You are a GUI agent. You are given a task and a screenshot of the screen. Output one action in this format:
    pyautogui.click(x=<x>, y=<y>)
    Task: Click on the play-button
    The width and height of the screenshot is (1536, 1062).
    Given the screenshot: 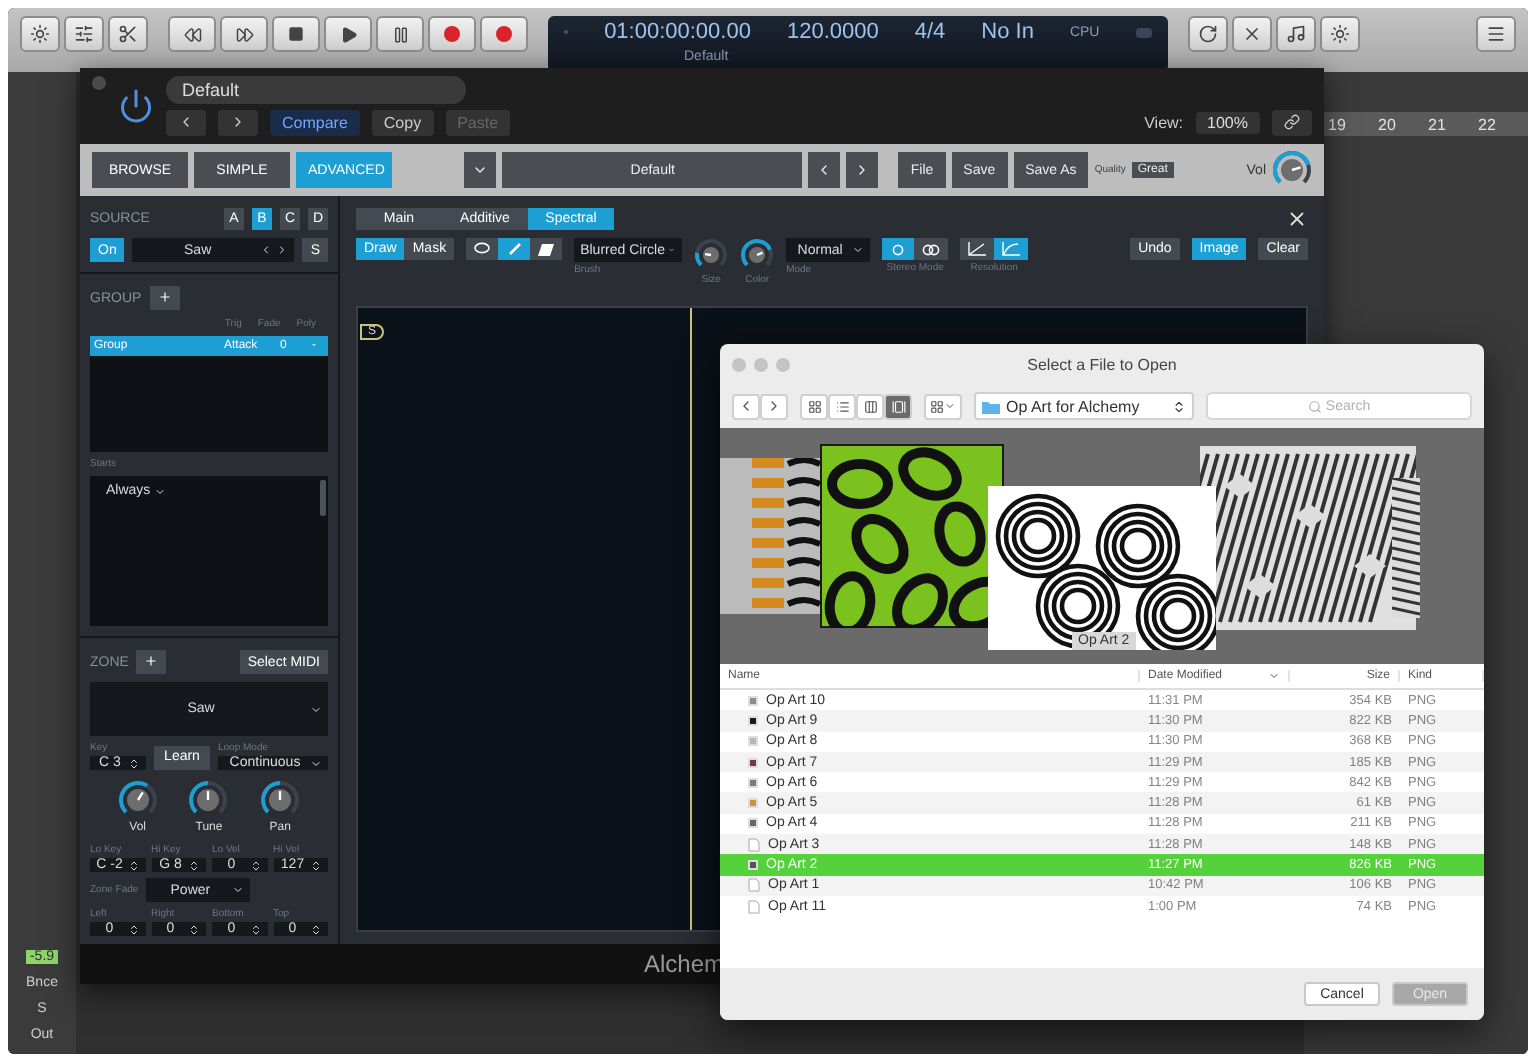 What is the action you would take?
    pyautogui.click(x=348, y=34)
    